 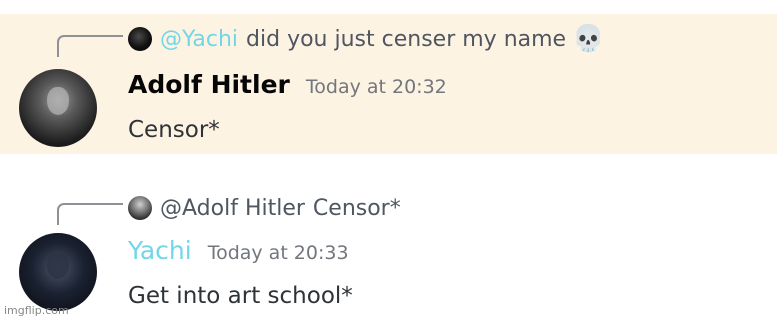 What do you see at coordinates (388, 7) in the screenshot?
I see `top-strip` at bounding box center [388, 7].